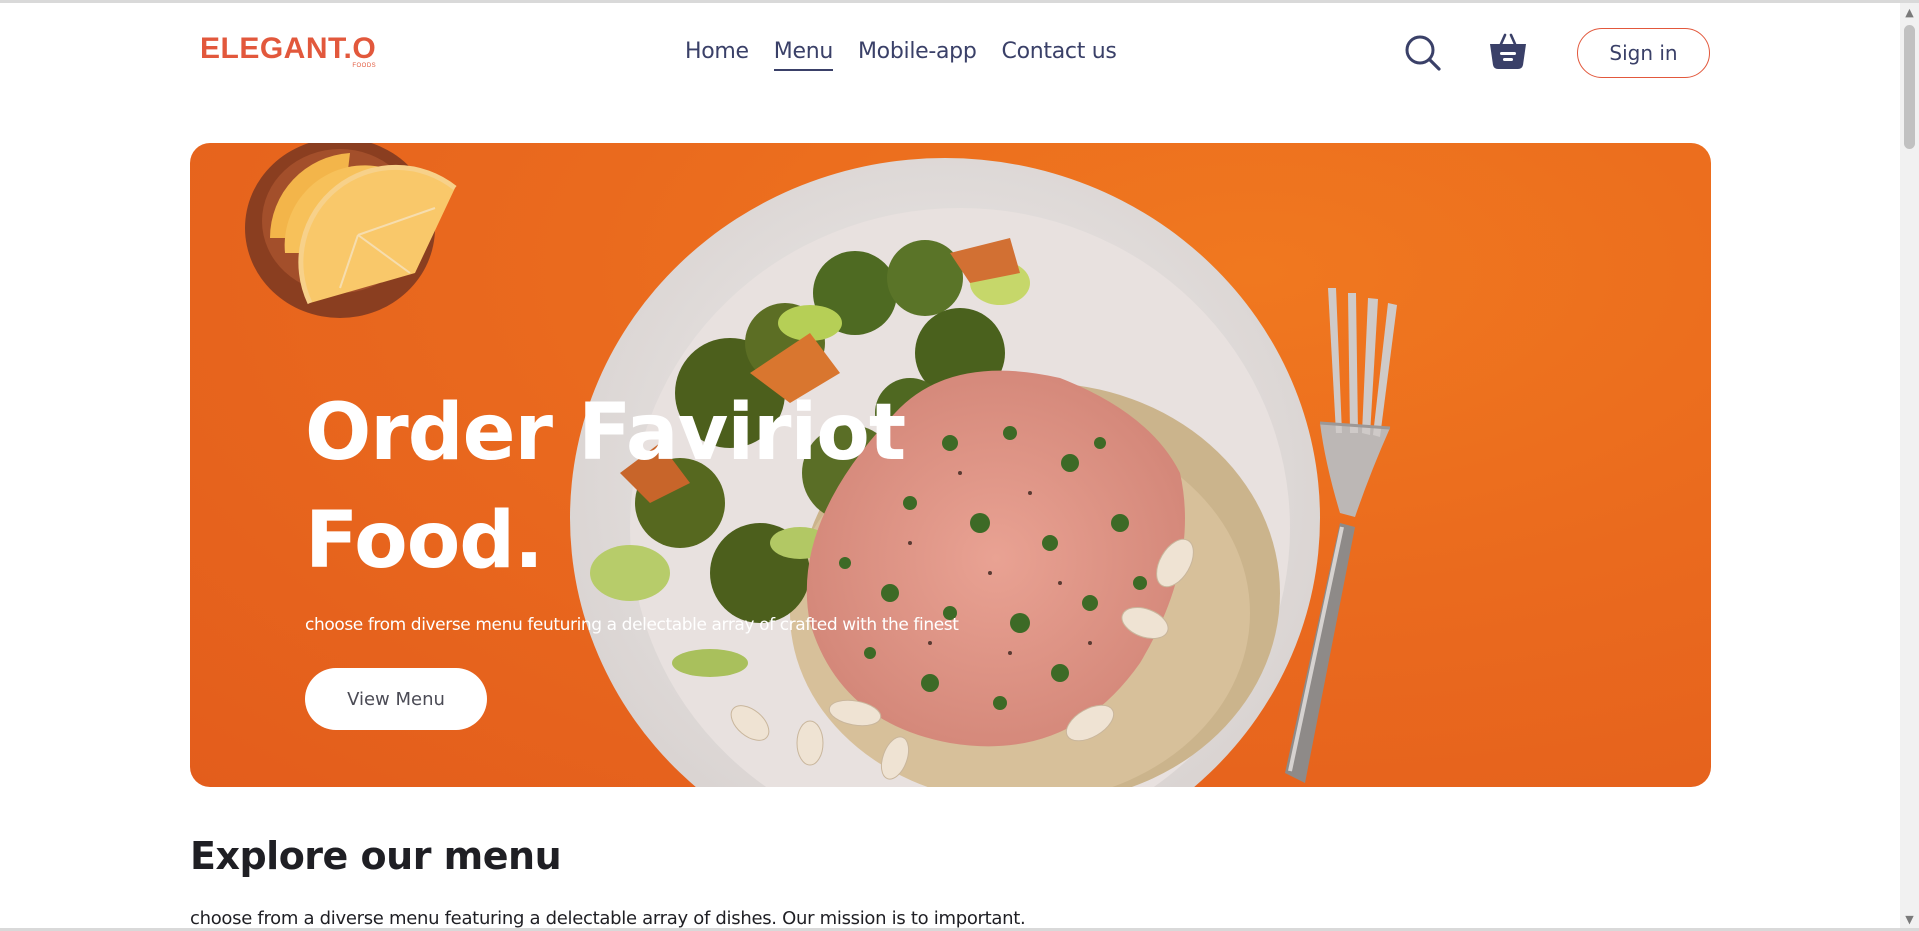 The image size is (1919, 931). What do you see at coordinates (605, 433) in the screenshot?
I see `hero-title-line1: Order Faviriot` at bounding box center [605, 433].